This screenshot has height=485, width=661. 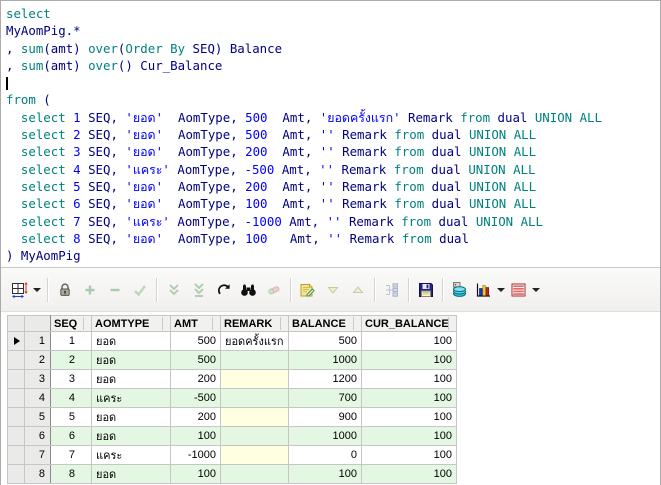 I want to click on row-number-cell: 6, so click(x=37, y=436).